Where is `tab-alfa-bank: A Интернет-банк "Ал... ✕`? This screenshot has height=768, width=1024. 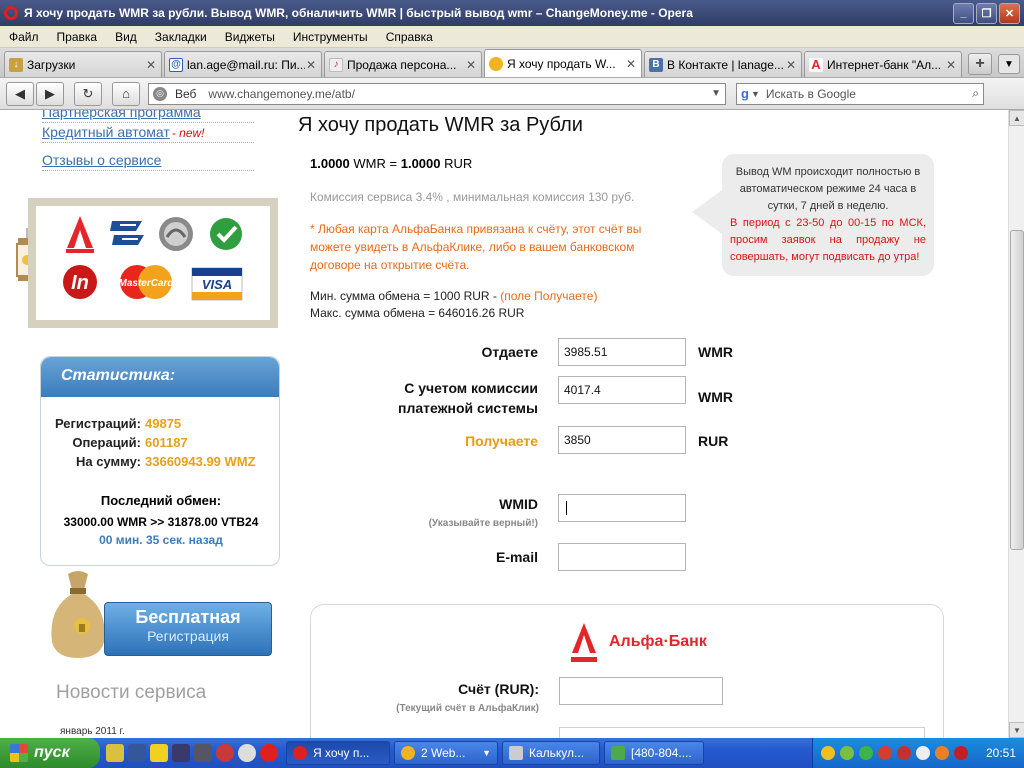
tab-alfa-bank: A Интернет-банк "Ал... ✕ is located at coordinates (883, 64).